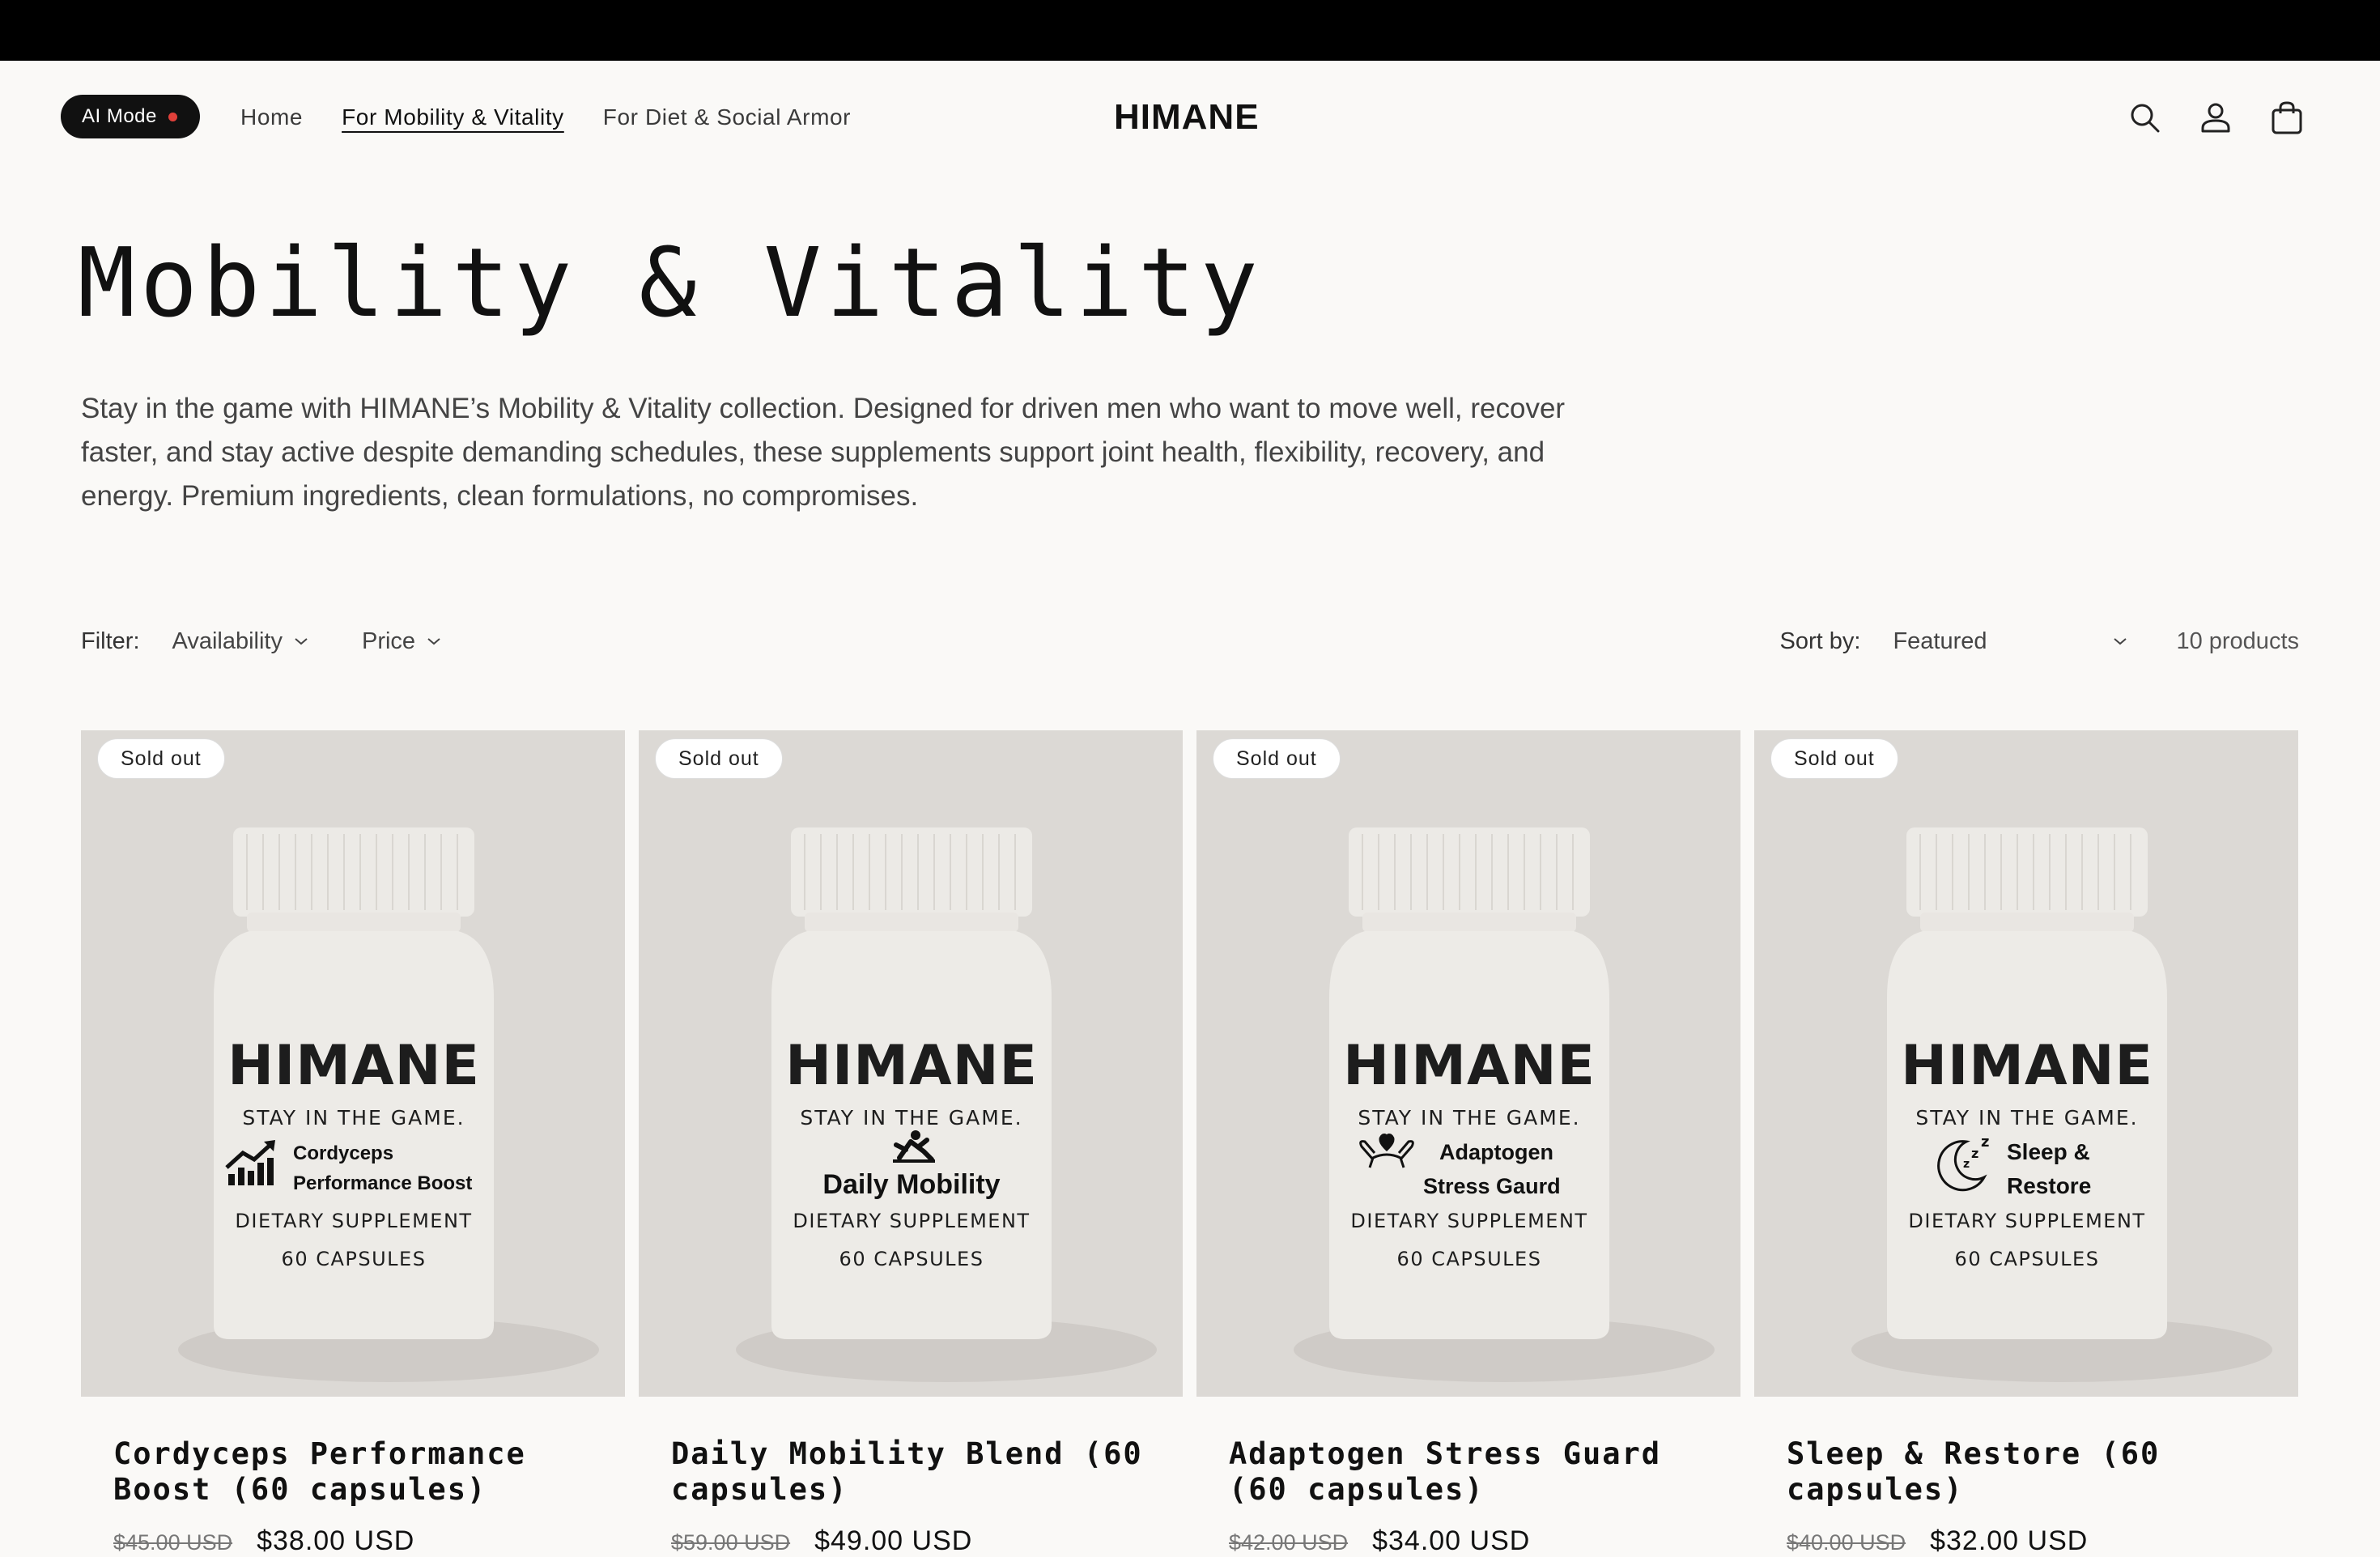 The image size is (2380, 1557). I want to click on sort-select-value: Featured, so click(1940, 640).